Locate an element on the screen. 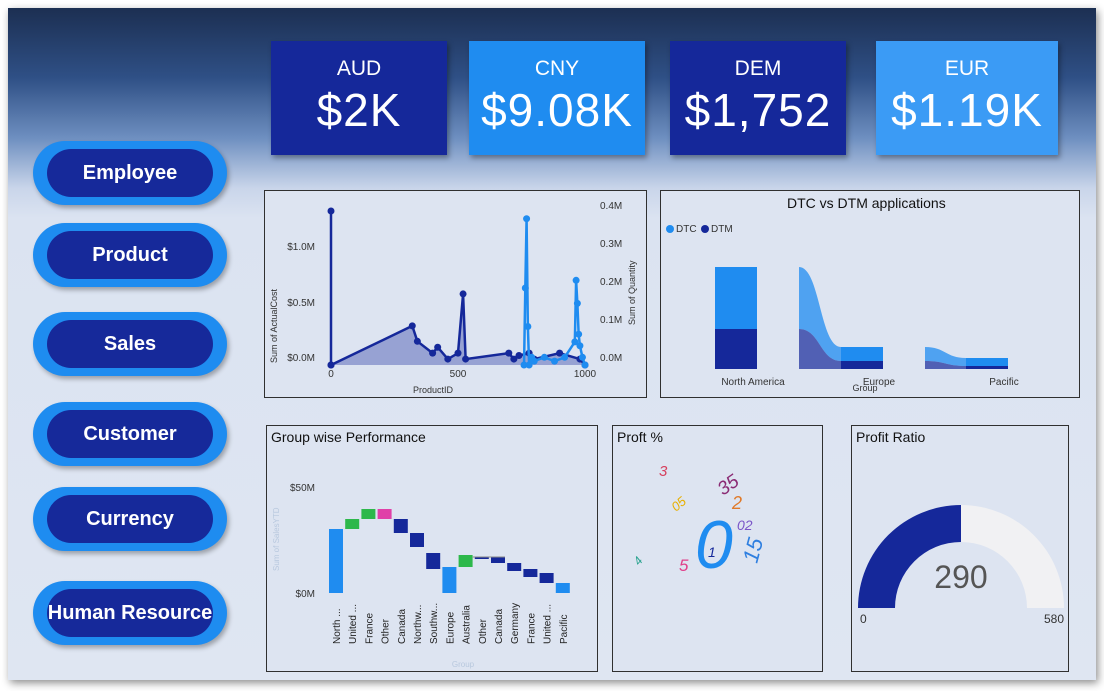 Image resolution: width=1104 pixels, height=691 pixels. x-axis-title: Group is located at coordinates (463, 664).